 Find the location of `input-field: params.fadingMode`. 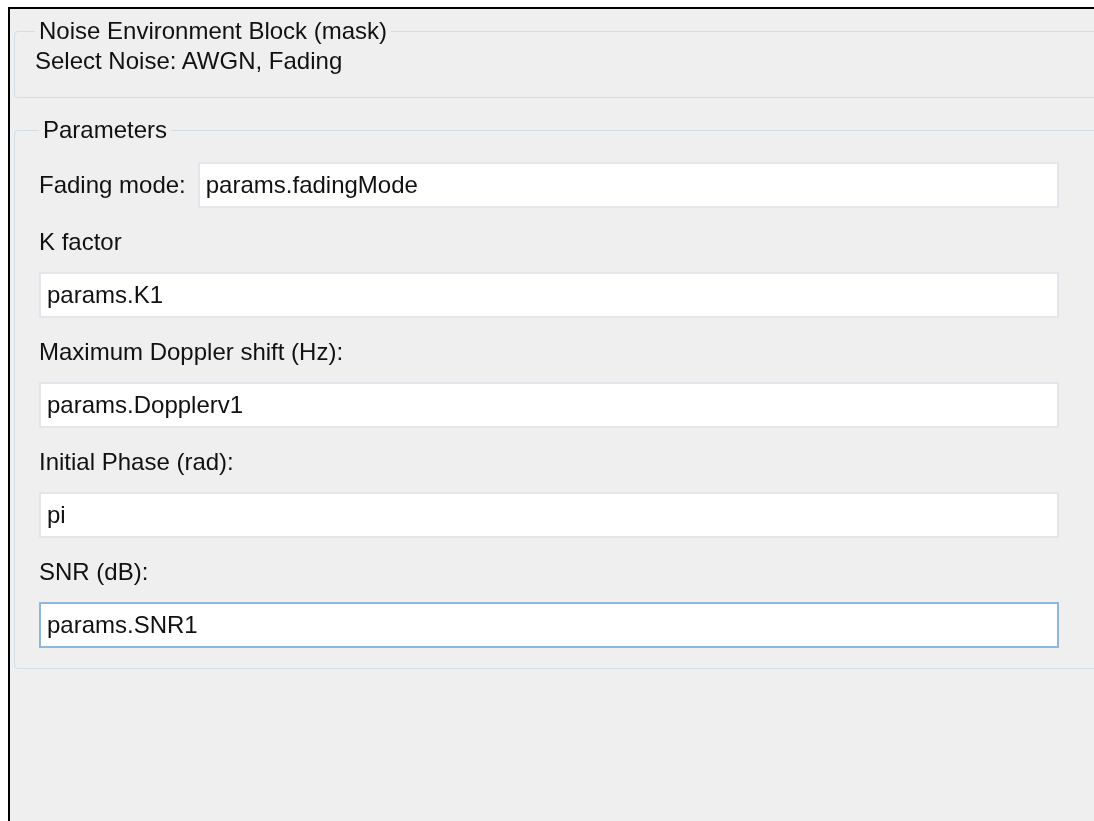

input-field: params.fadingMode is located at coordinates (628, 185).